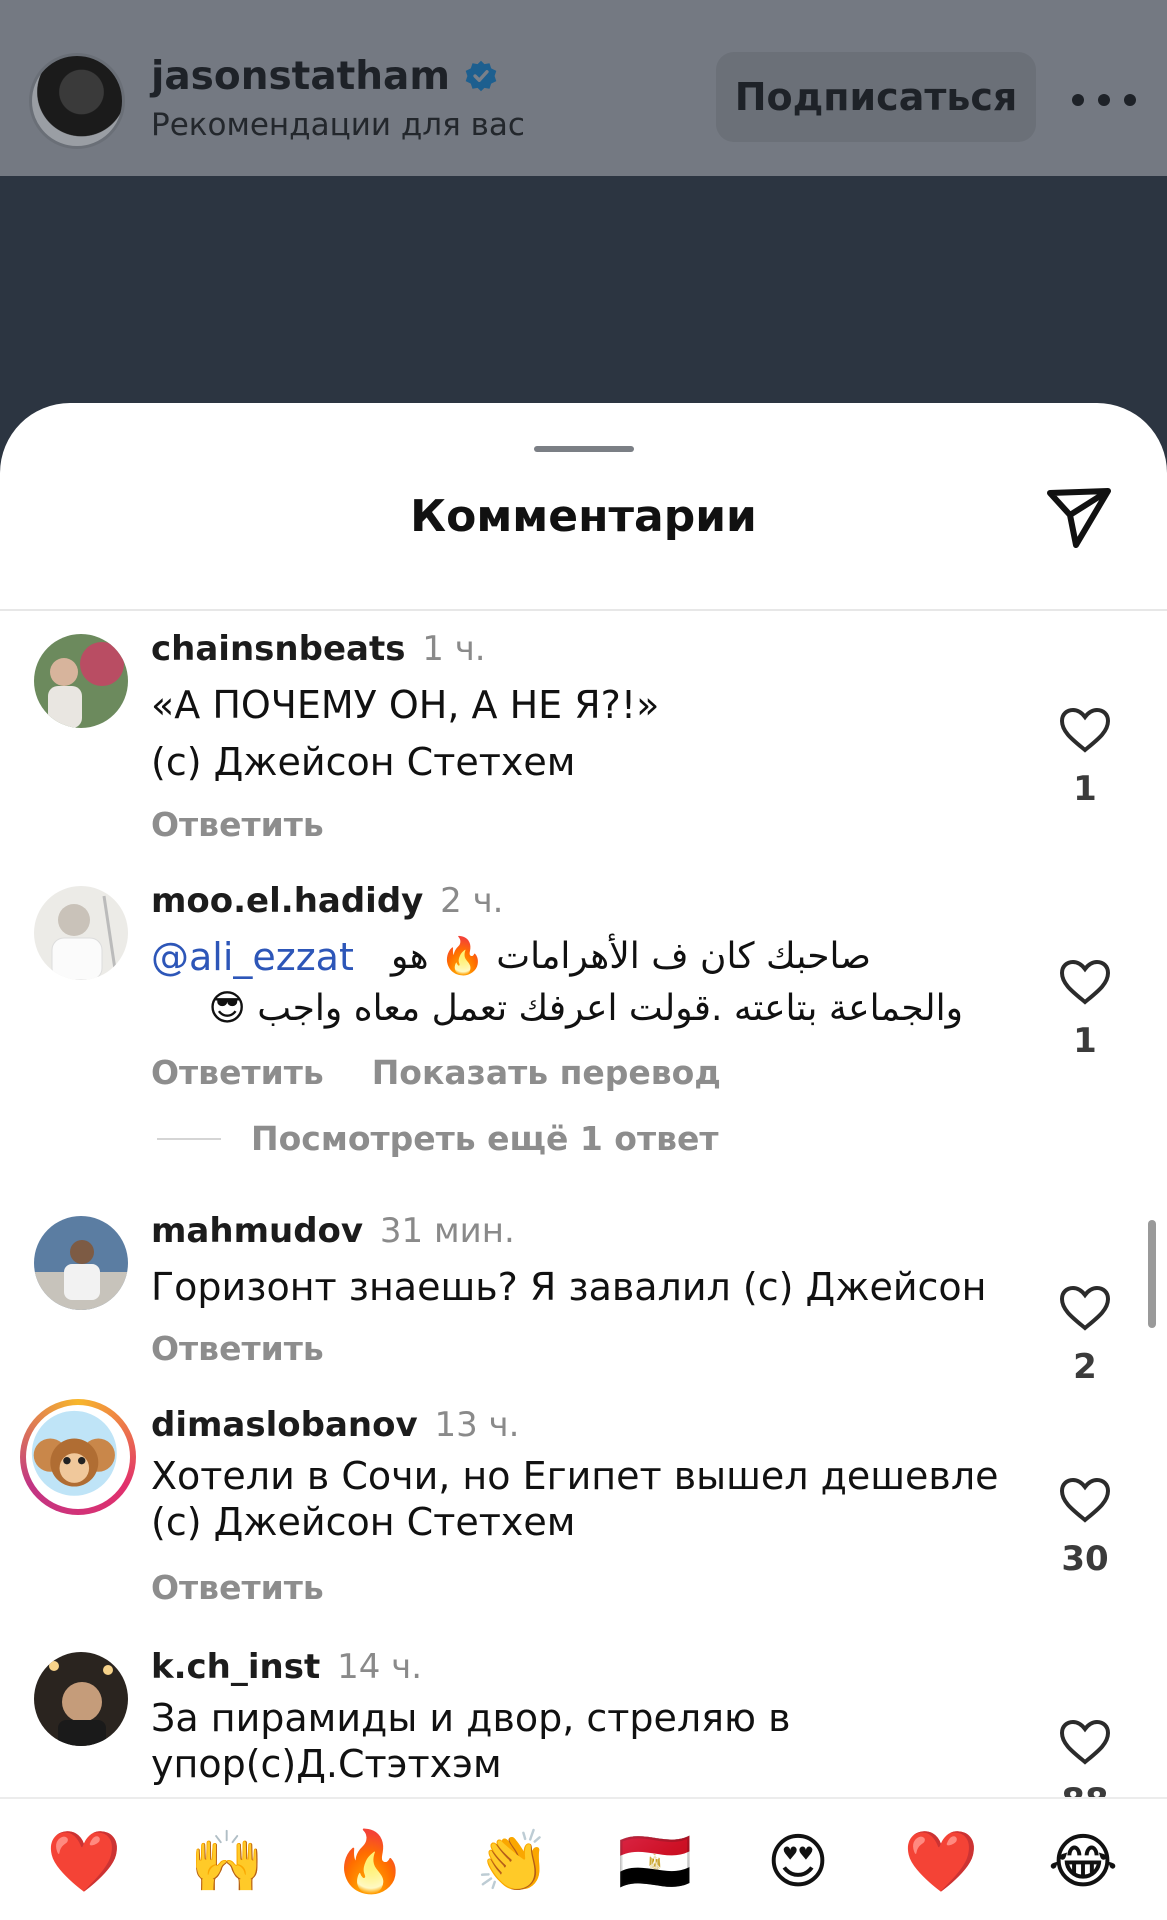  I want to click on comment-username: mahmudov, so click(257, 1231).